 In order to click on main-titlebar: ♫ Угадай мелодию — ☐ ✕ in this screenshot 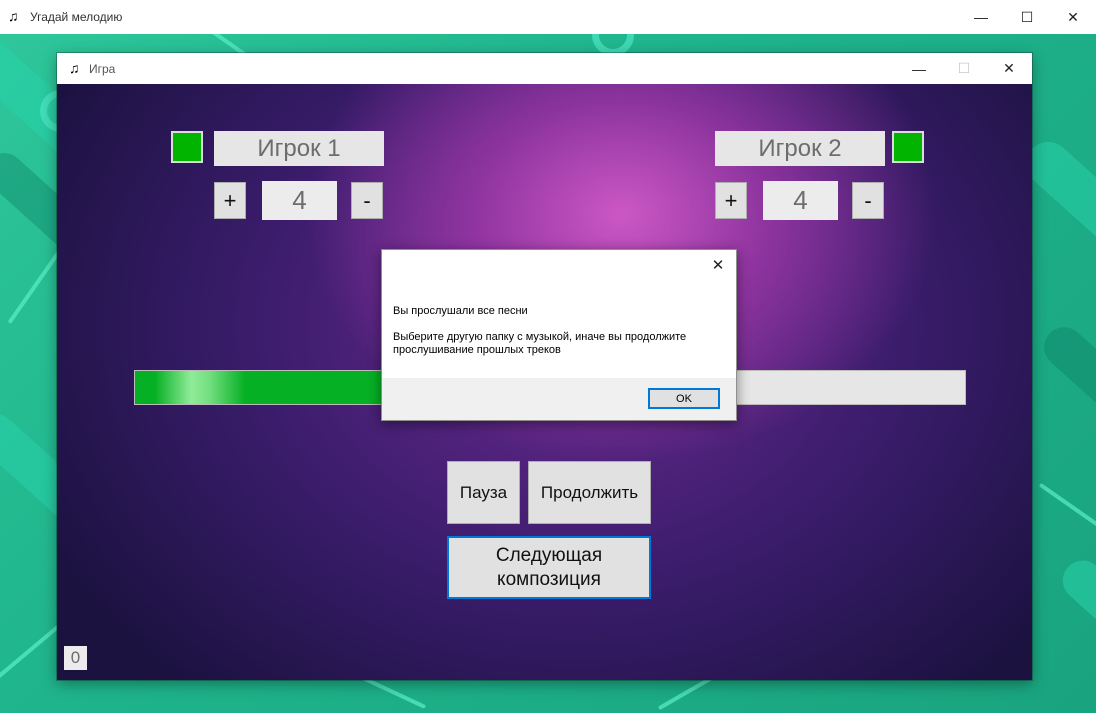, I will do `click(548, 17)`.